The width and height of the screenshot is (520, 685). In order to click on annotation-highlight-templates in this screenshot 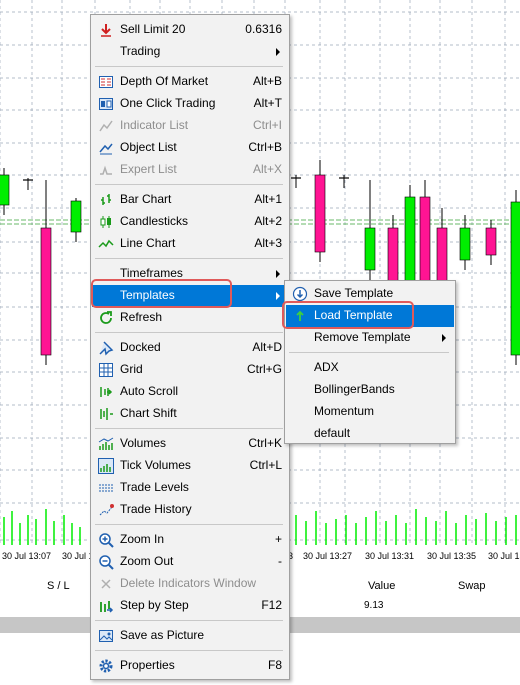, I will do `click(161, 293)`.